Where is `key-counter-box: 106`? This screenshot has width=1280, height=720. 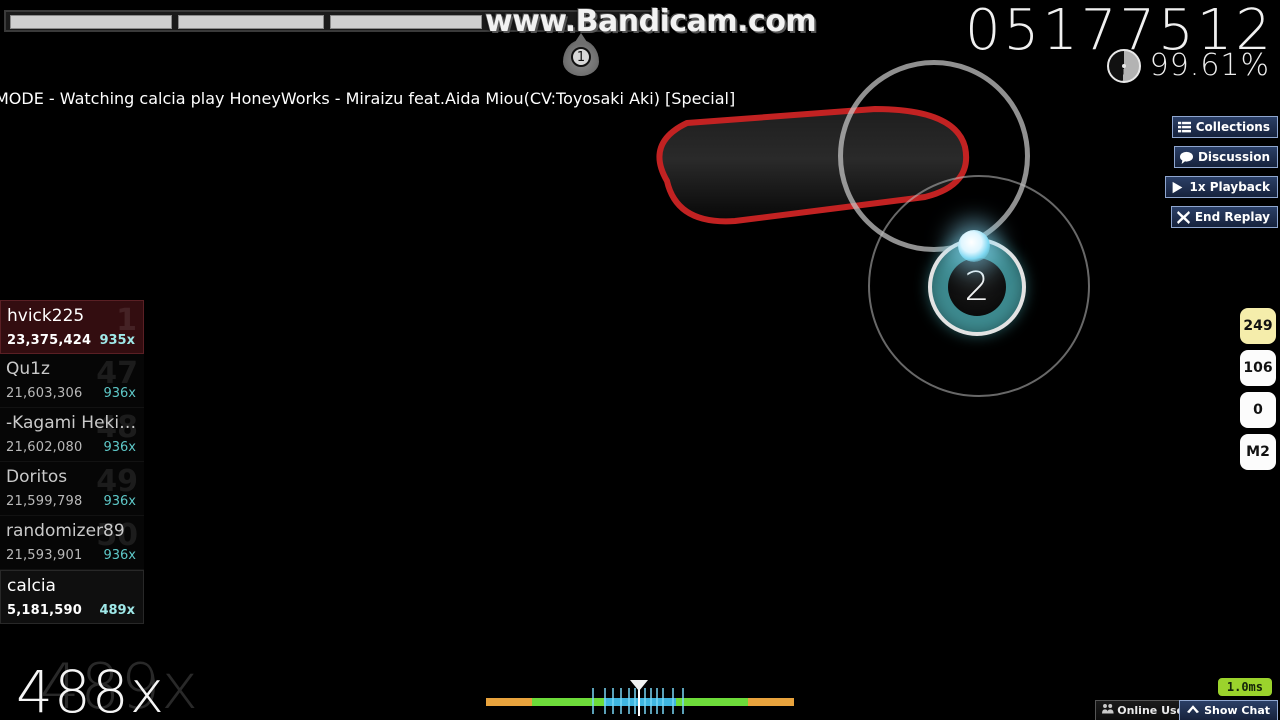 key-counter-box: 106 is located at coordinates (1258, 368).